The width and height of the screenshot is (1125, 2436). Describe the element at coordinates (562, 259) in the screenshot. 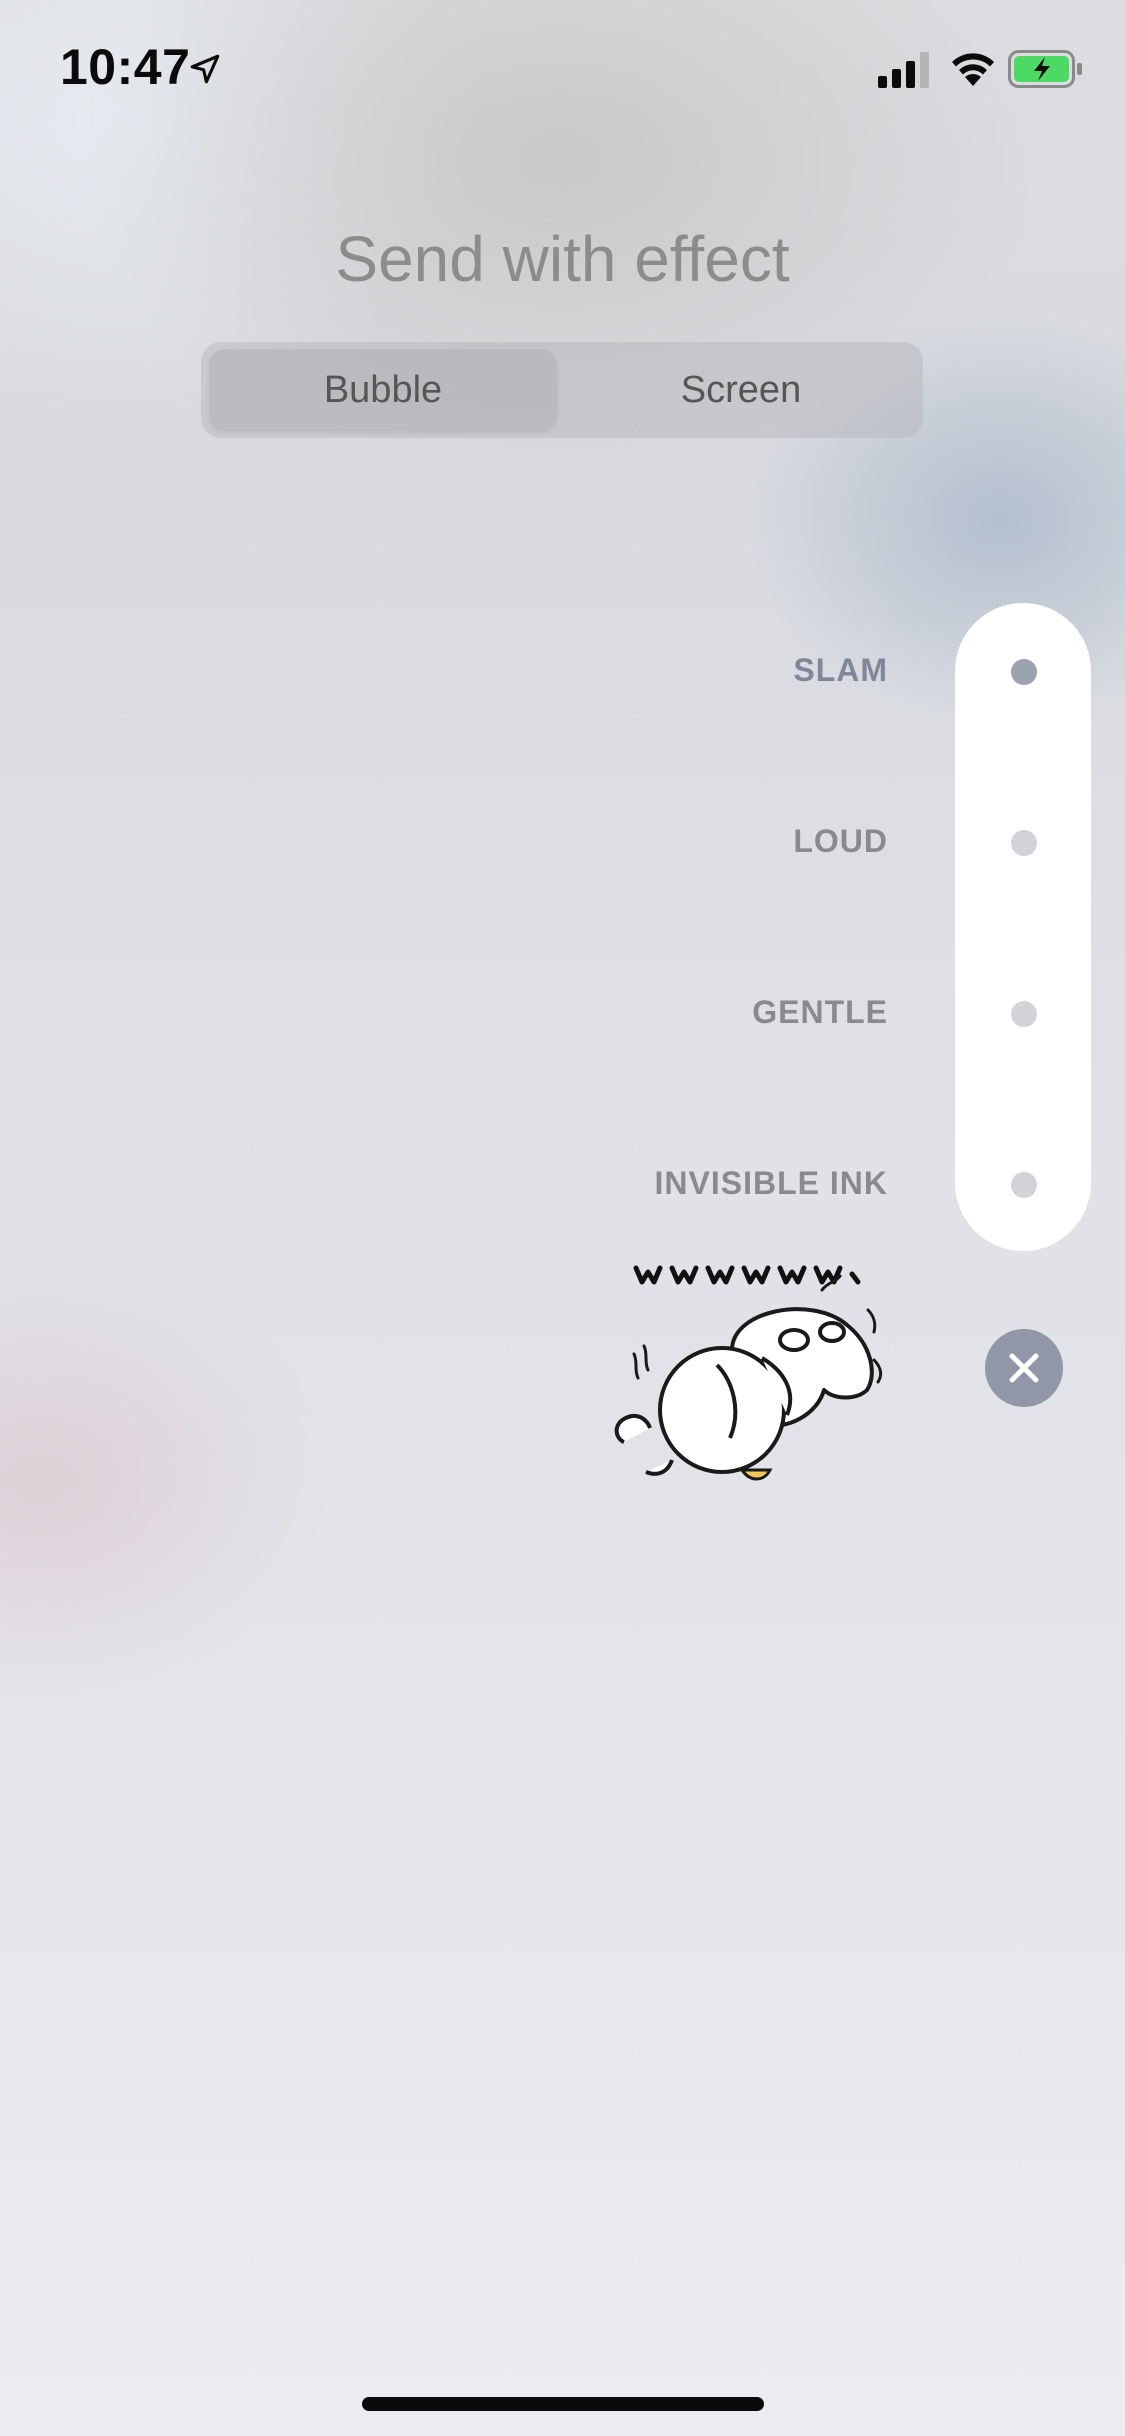

I see `page-title: Send with effect` at that location.